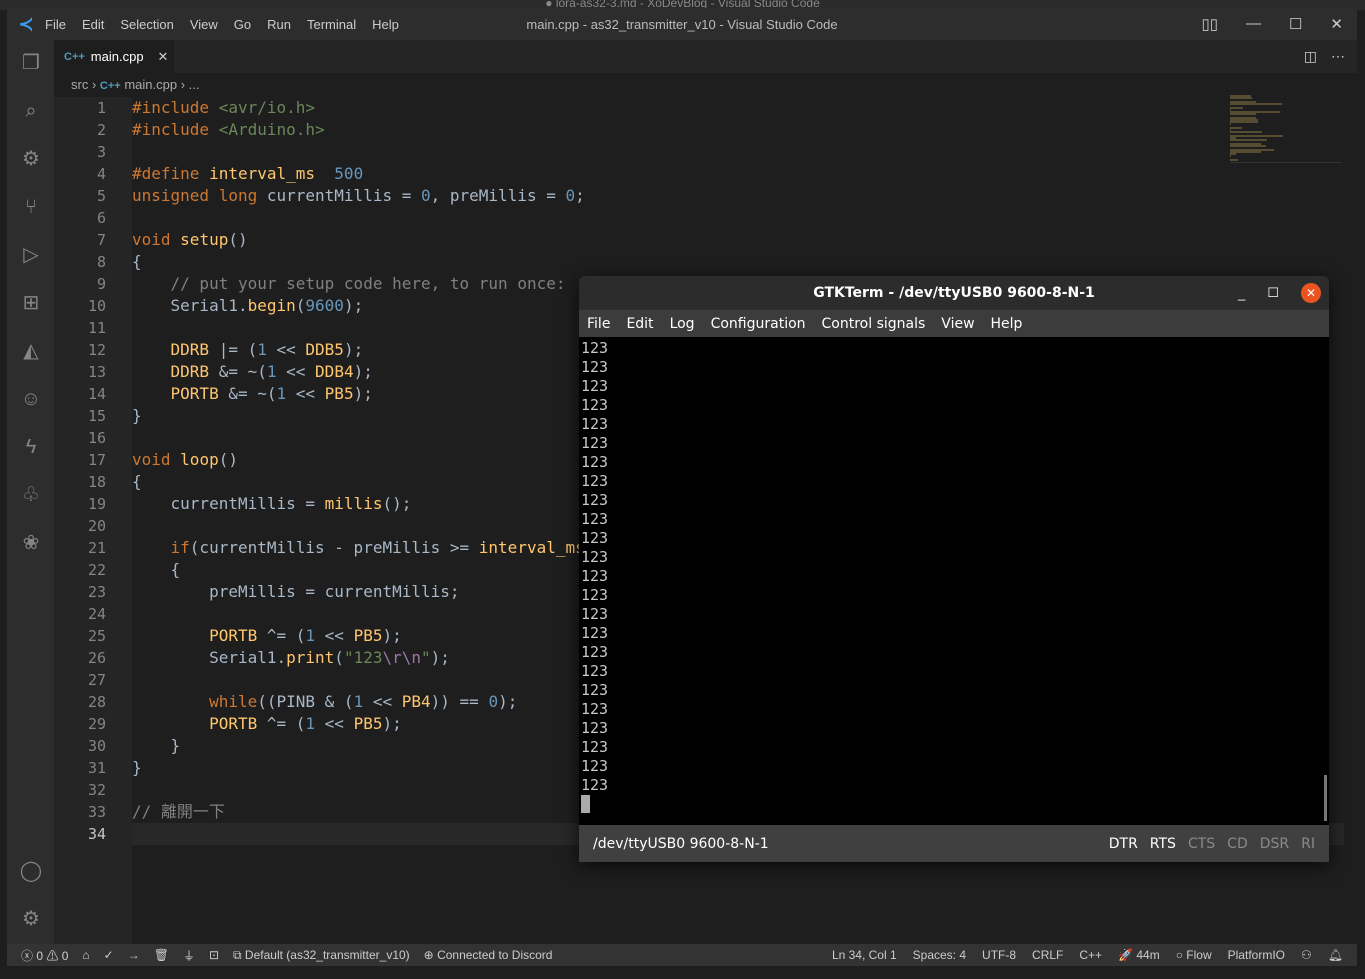  What do you see at coordinates (279, 24) in the screenshot?
I see `menu-run: Run` at bounding box center [279, 24].